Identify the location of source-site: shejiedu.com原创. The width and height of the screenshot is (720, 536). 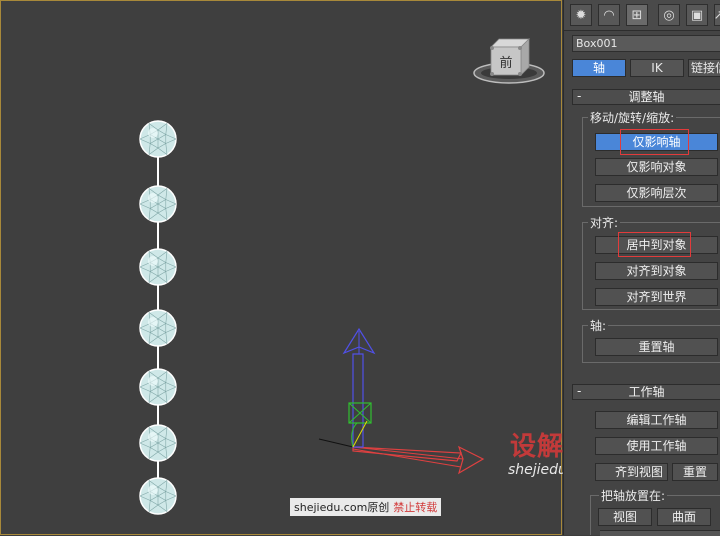
(342, 507).